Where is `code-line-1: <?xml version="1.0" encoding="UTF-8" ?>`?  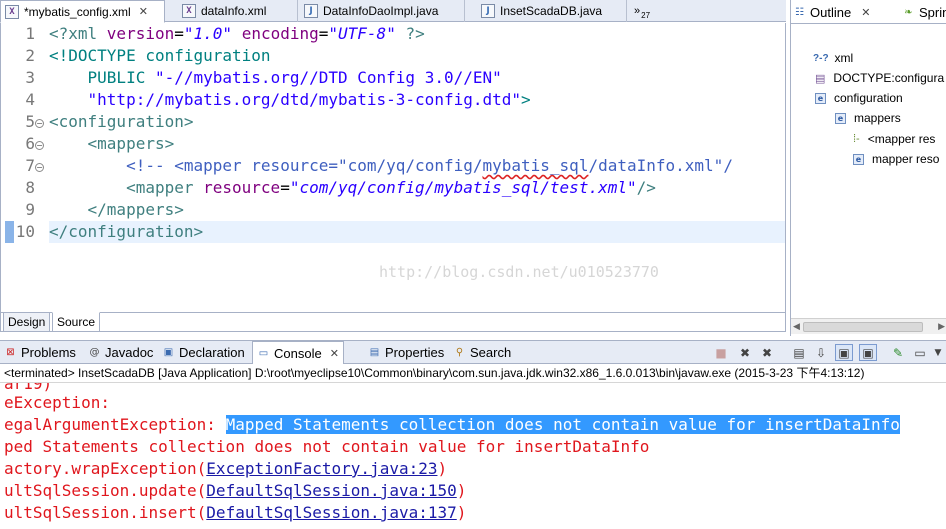 code-line-1: <?xml version="1.0" encoding="UTF-8" ?> is located at coordinates (237, 34).